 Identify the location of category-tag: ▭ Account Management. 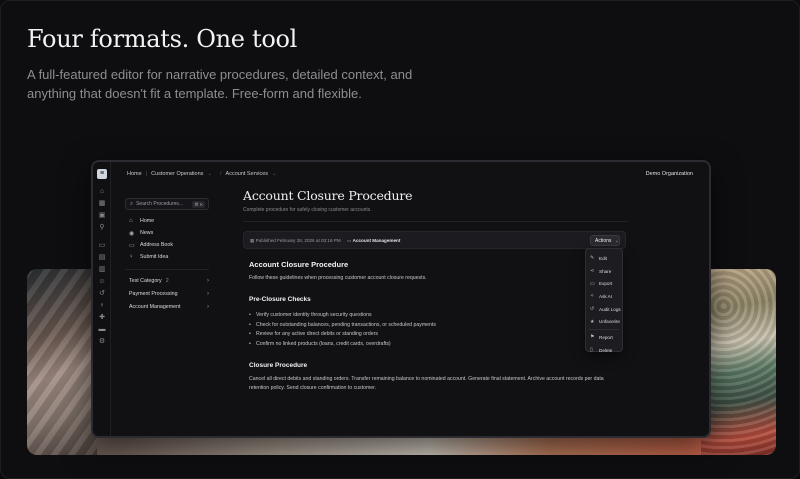
(373, 241).